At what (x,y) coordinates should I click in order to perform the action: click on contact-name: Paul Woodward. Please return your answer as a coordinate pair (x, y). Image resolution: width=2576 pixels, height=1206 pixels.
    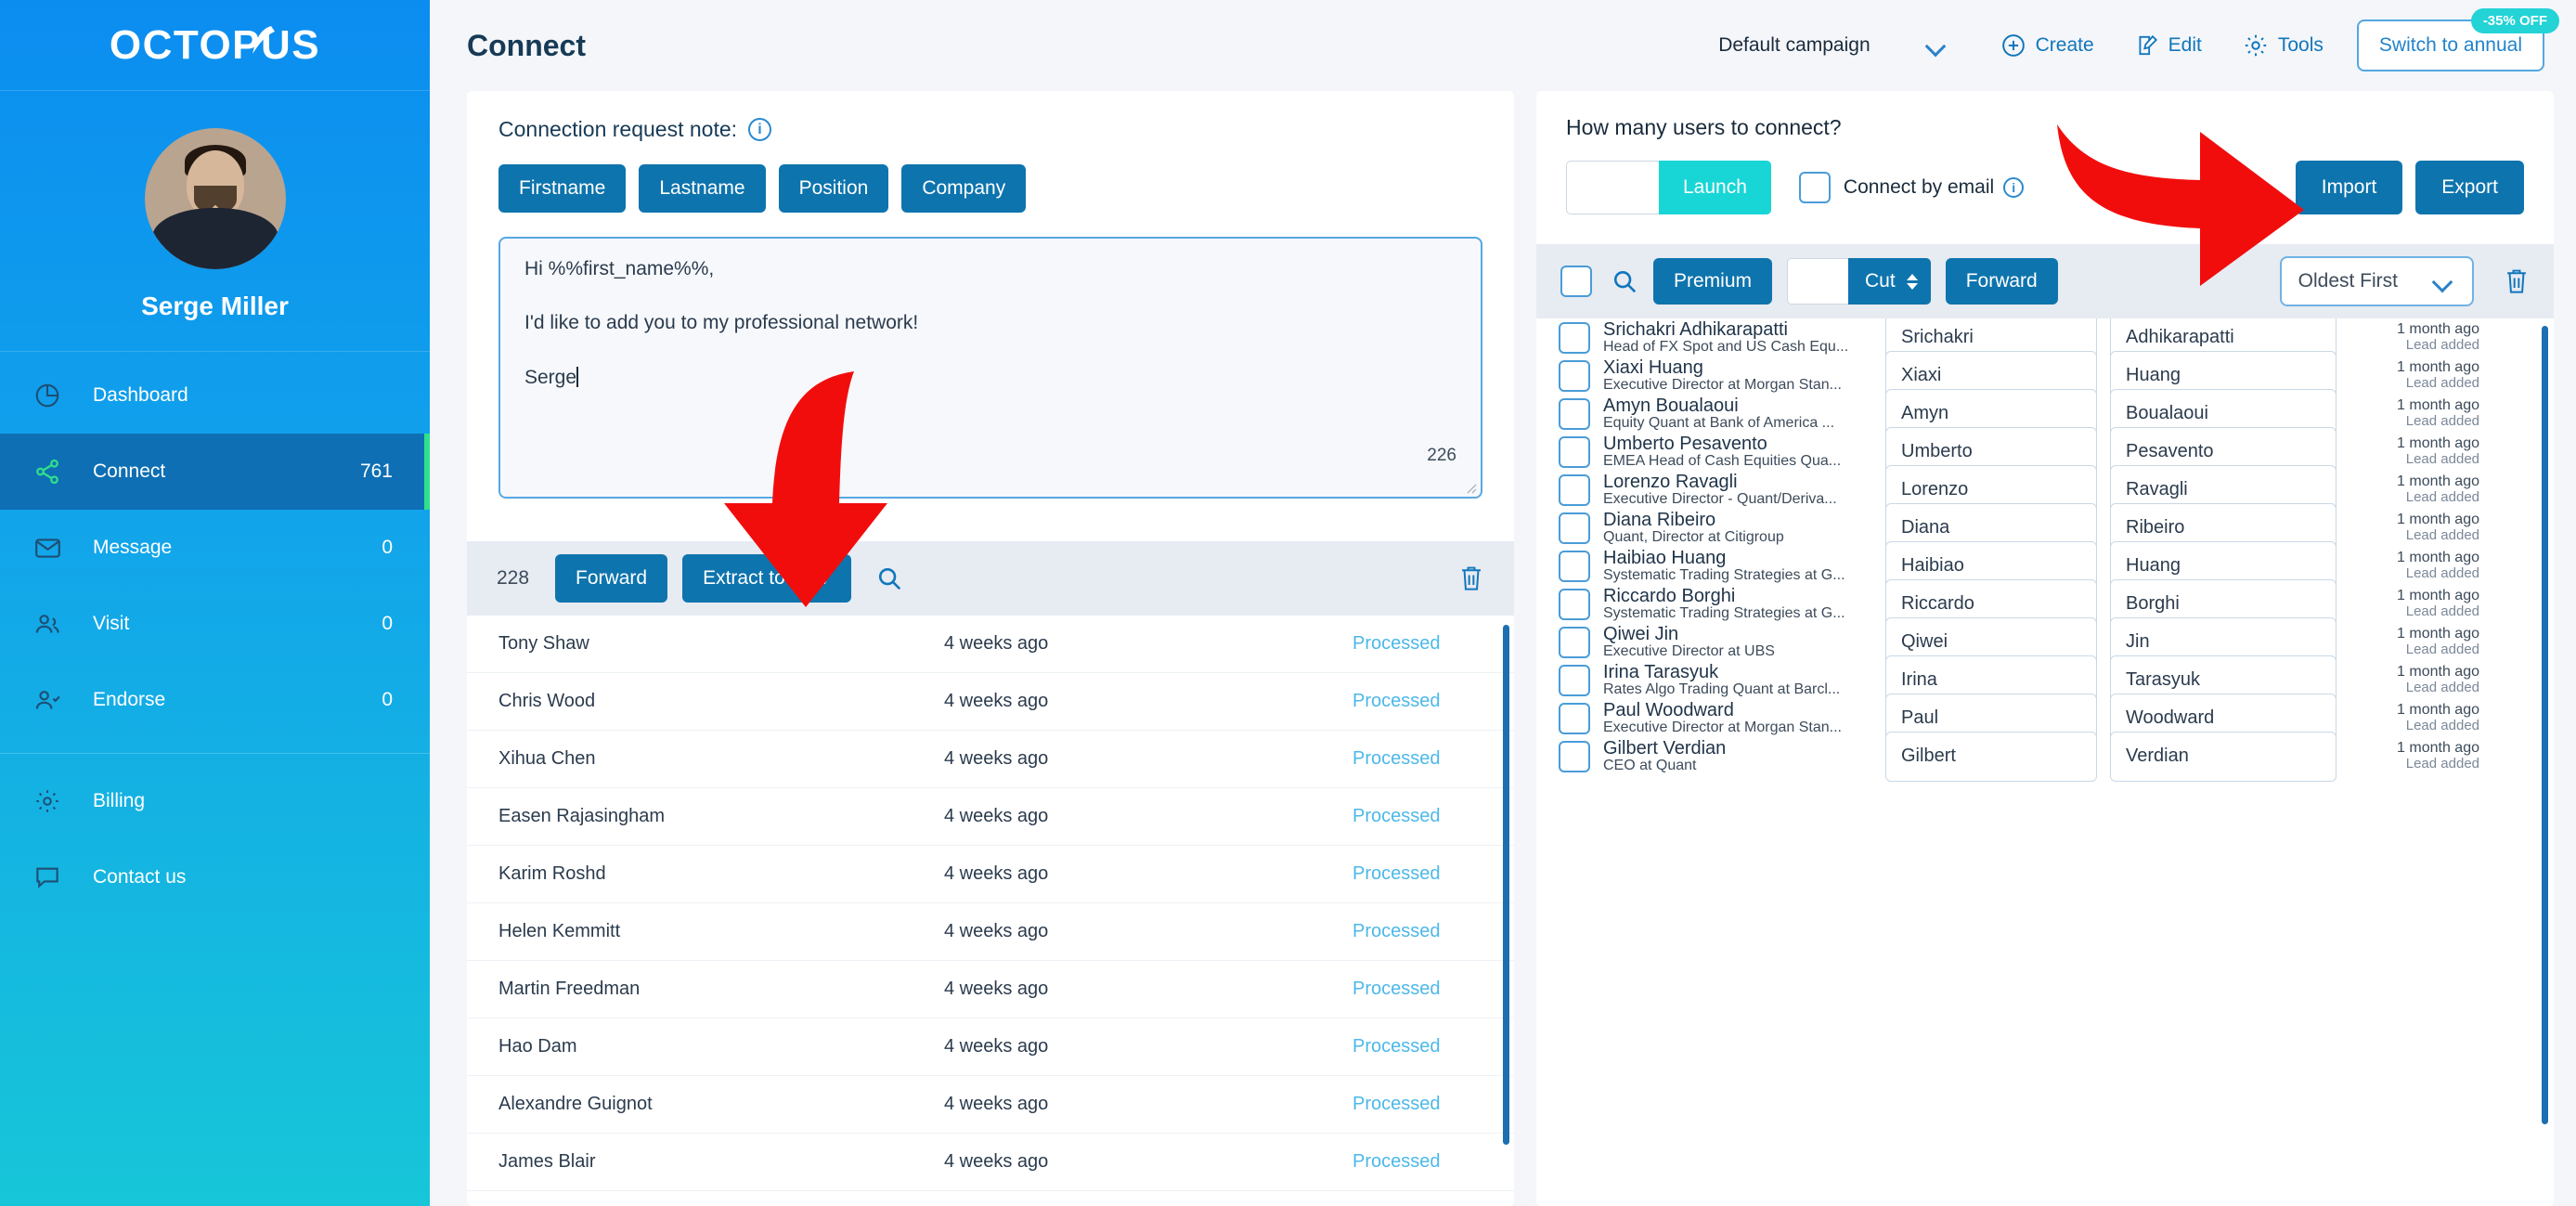
    Looking at the image, I should click on (1668, 709).